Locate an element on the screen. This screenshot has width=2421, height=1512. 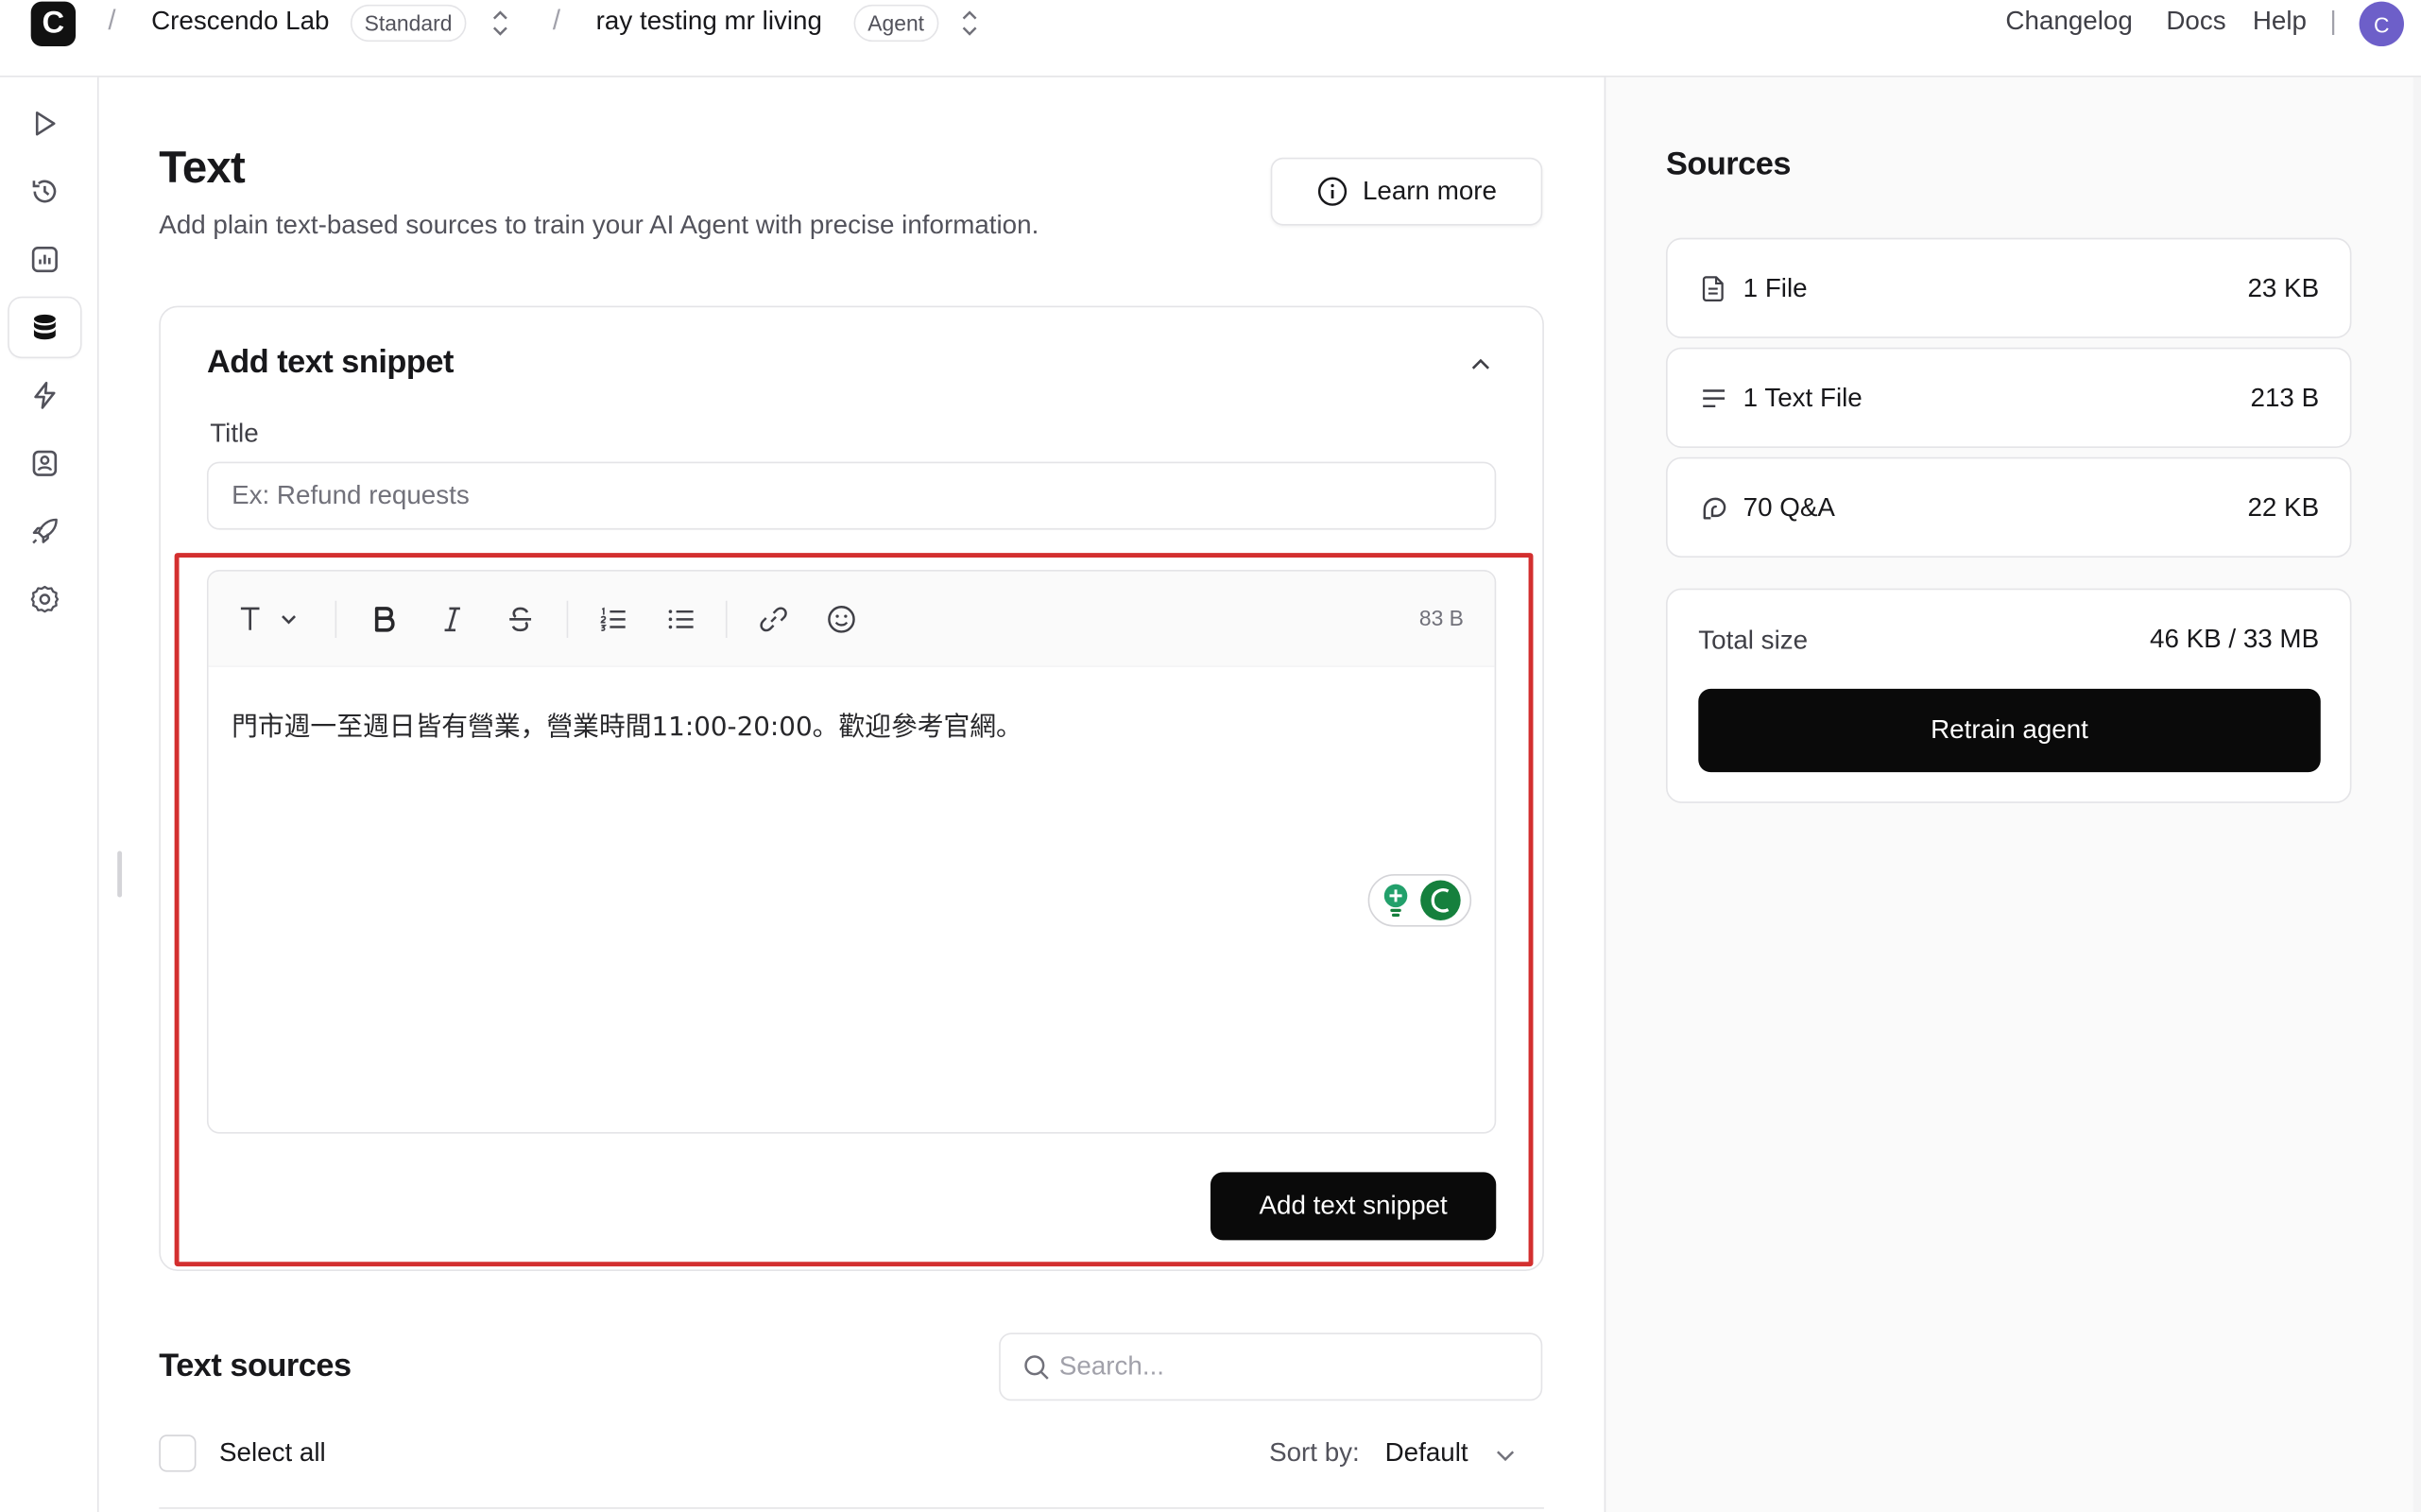
history-icon is located at coordinates (44, 191).